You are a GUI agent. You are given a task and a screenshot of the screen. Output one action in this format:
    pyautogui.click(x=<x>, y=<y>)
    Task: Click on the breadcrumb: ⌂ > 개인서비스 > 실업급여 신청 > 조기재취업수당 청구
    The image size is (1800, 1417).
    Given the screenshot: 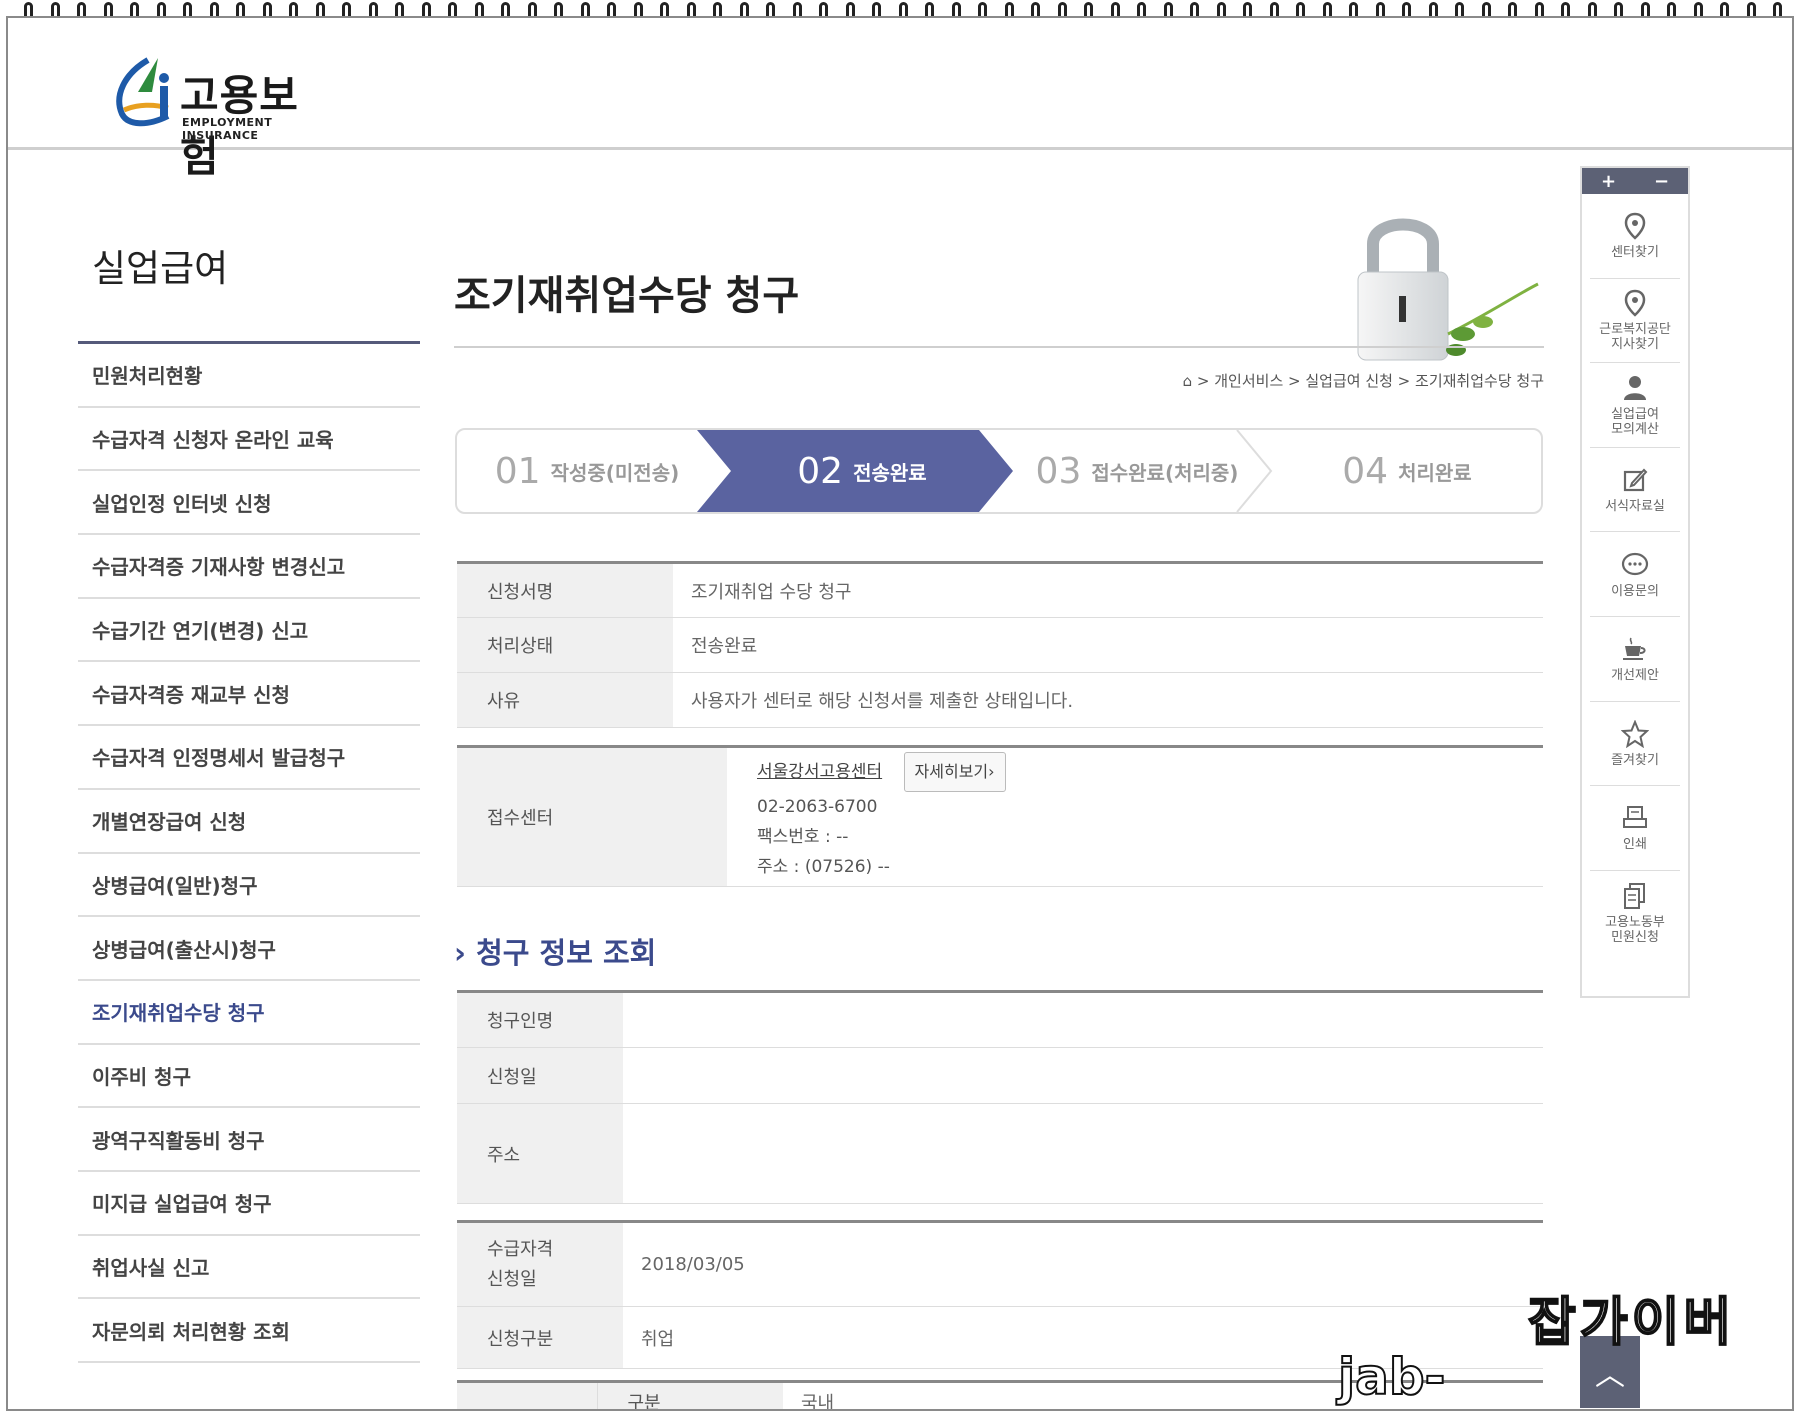 What is the action you would take?
    pyautogui.click(x=1326, y=380)
    